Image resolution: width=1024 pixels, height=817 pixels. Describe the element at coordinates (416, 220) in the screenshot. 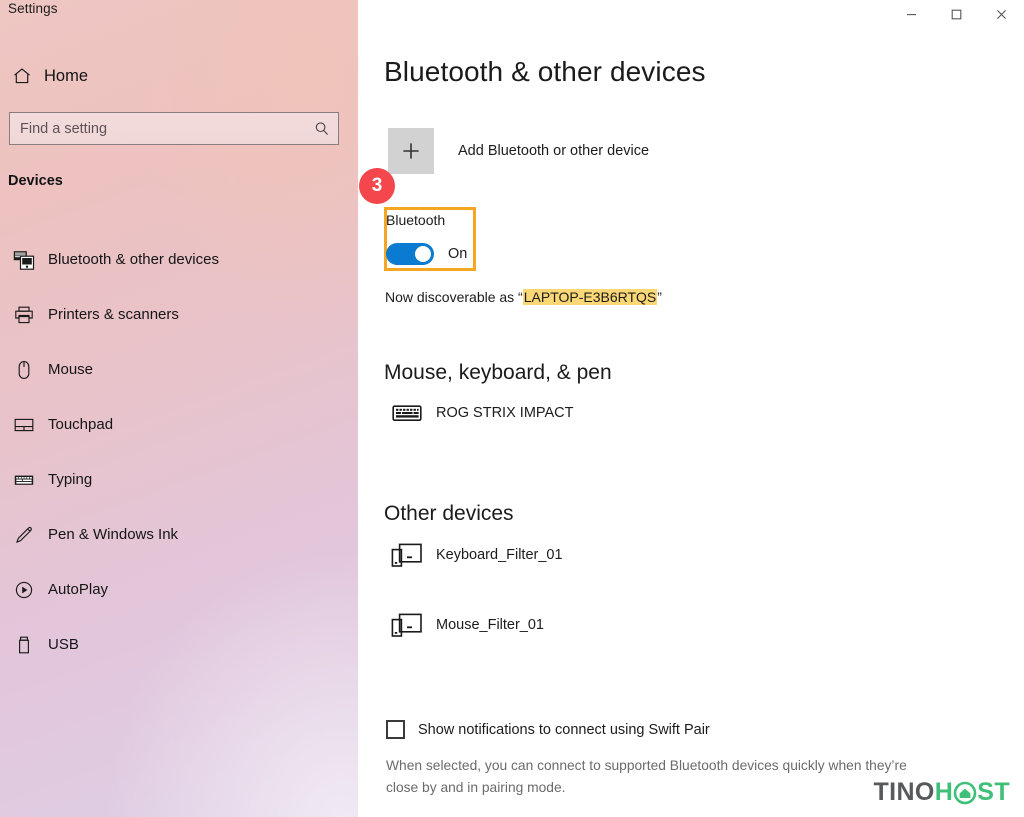

I see `bluetooth-label: Bluetooth` at that location.